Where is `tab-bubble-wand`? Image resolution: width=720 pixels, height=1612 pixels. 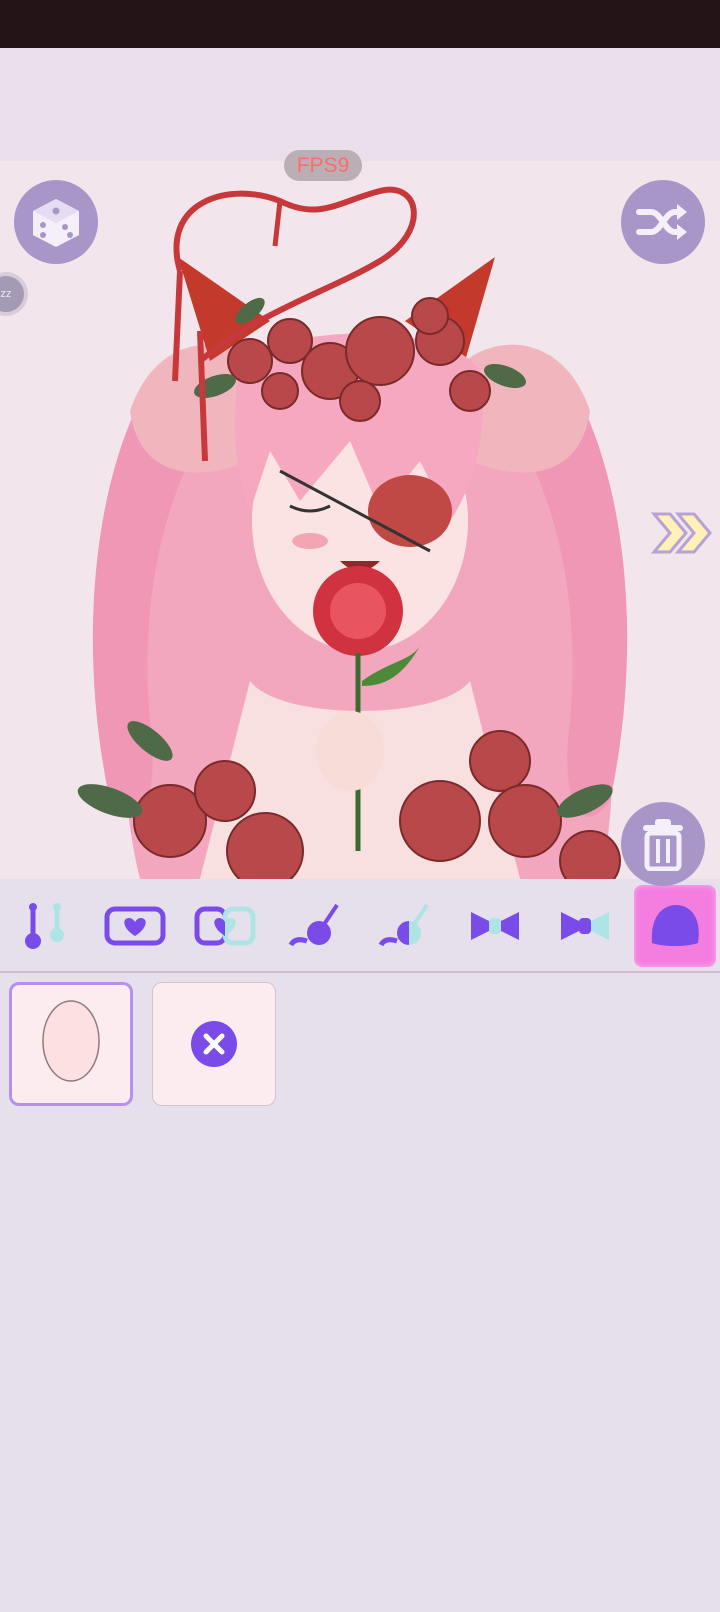
tab-bubble-wand is located at coordinates (315, 926).